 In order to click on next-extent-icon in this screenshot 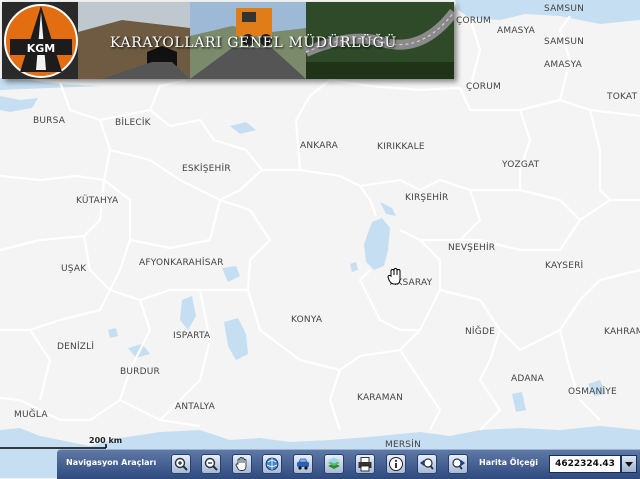, I will do `click(458, 464)`.